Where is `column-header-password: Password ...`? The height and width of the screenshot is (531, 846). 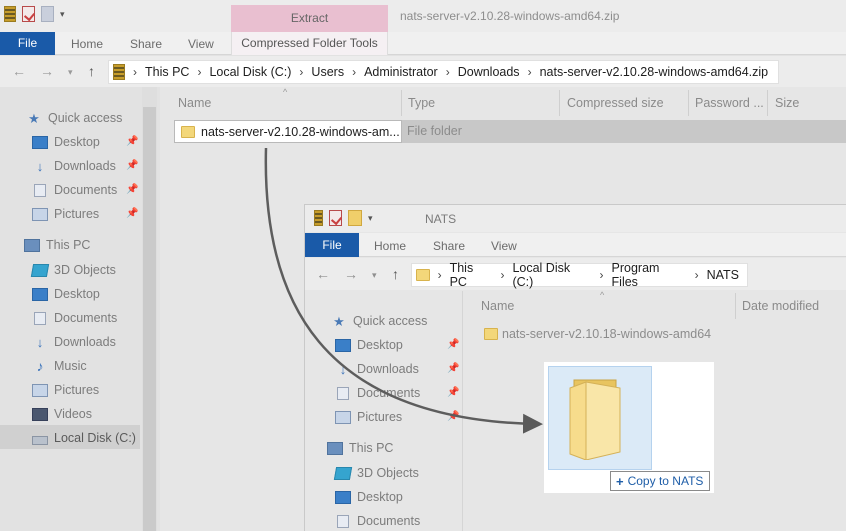
column-header-password: Password ... is located at coordinates (729, 103).